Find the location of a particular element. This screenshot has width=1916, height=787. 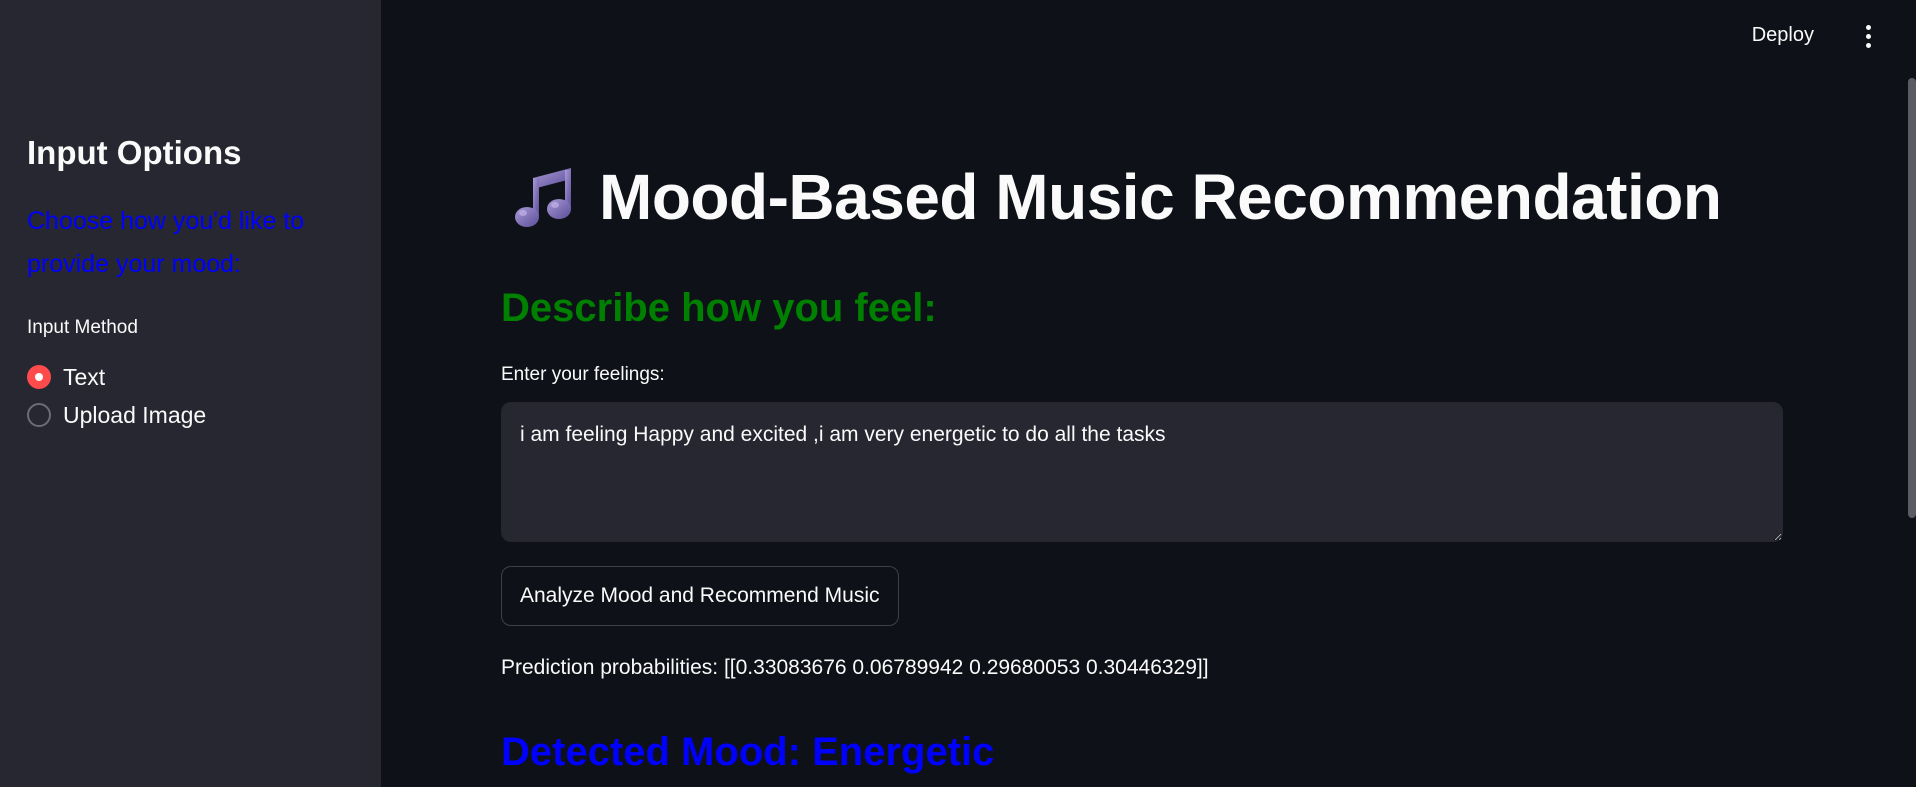

radio-unselected-icon is located at coordinates (39, 415).